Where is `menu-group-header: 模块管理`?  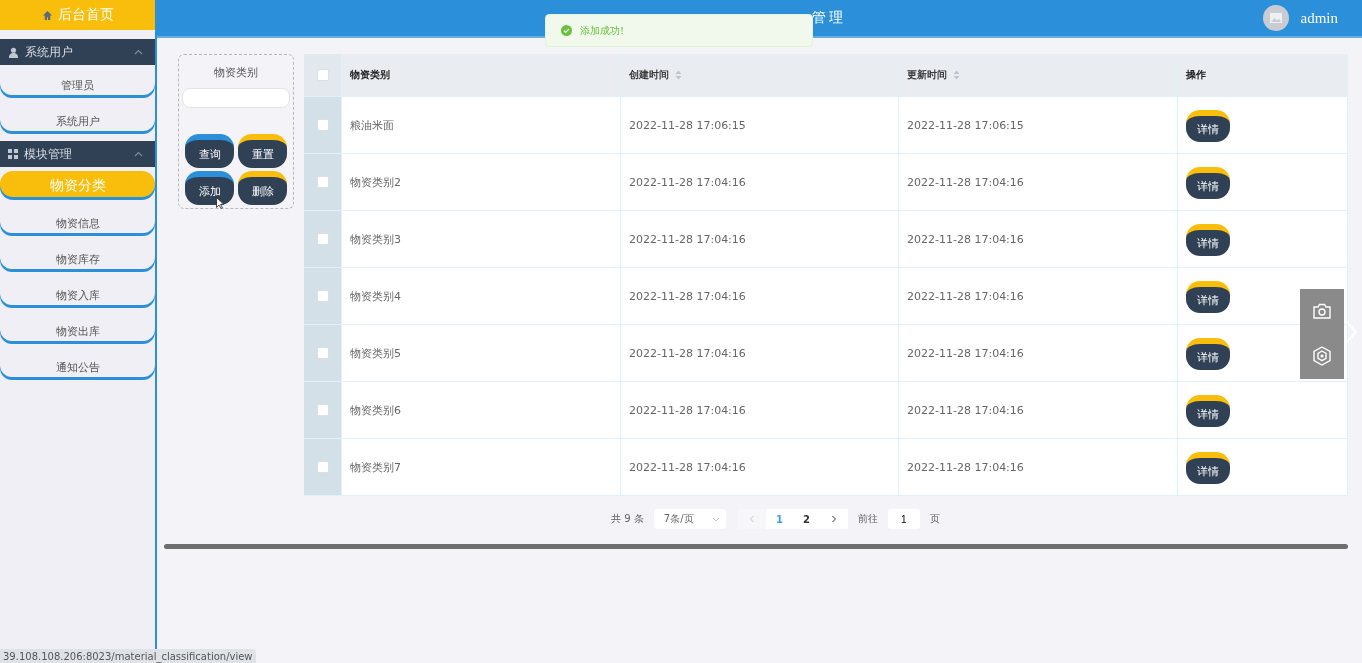 menu-group-header: 模块管理 is located at coordinates (77, 154).